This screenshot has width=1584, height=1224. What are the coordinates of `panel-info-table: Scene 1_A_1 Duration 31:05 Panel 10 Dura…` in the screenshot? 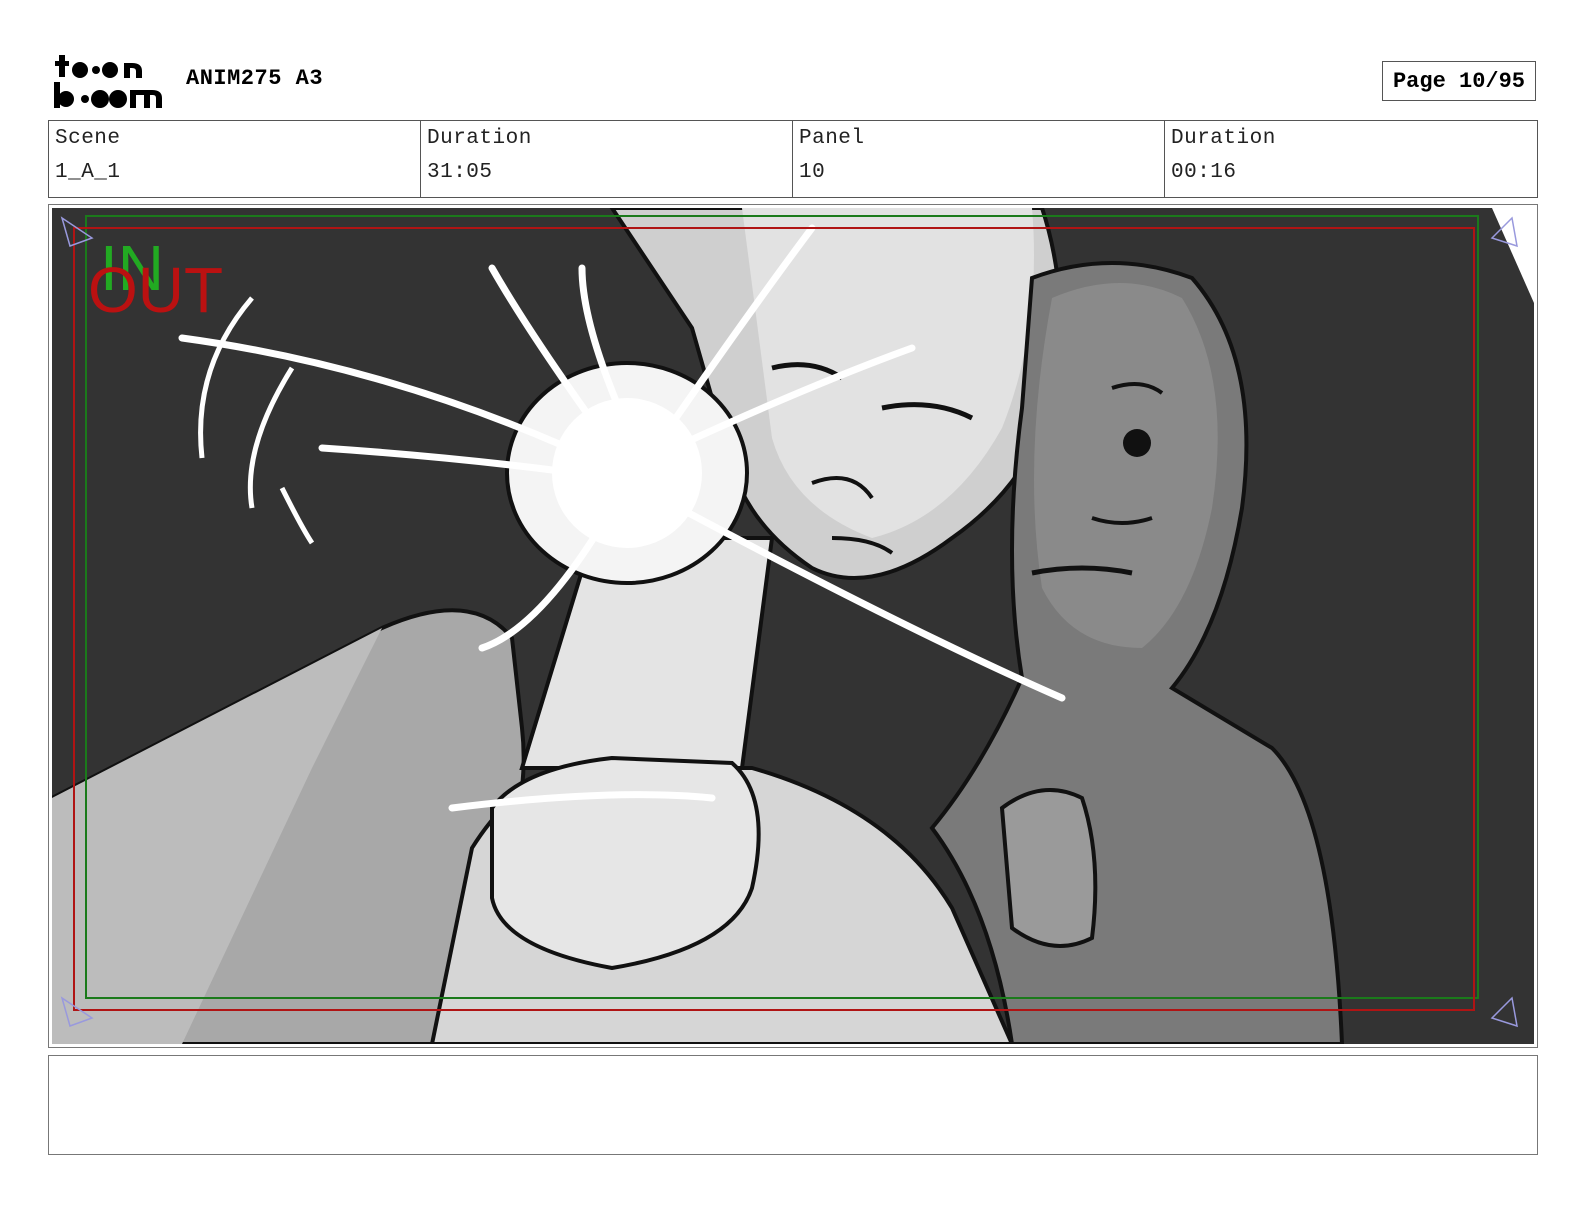 It's located at (793, 159).